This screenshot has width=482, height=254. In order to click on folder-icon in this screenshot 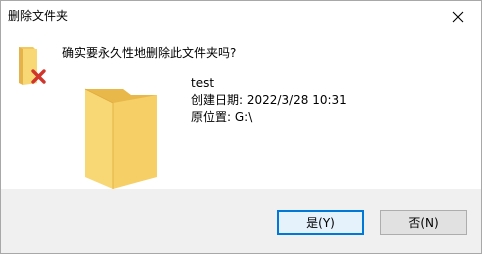, I will do `click(121, 139)`.